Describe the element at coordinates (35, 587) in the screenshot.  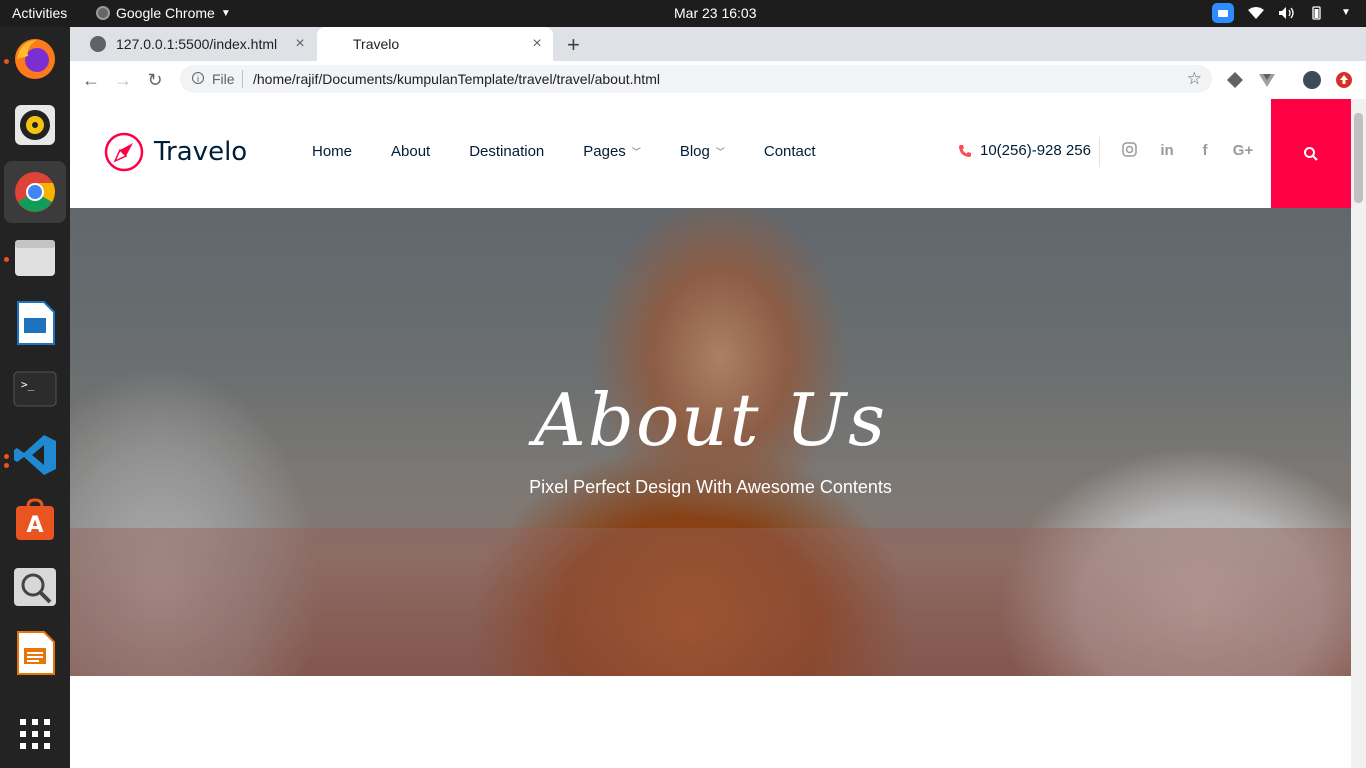
I see `image-viewer-icon` at that location.